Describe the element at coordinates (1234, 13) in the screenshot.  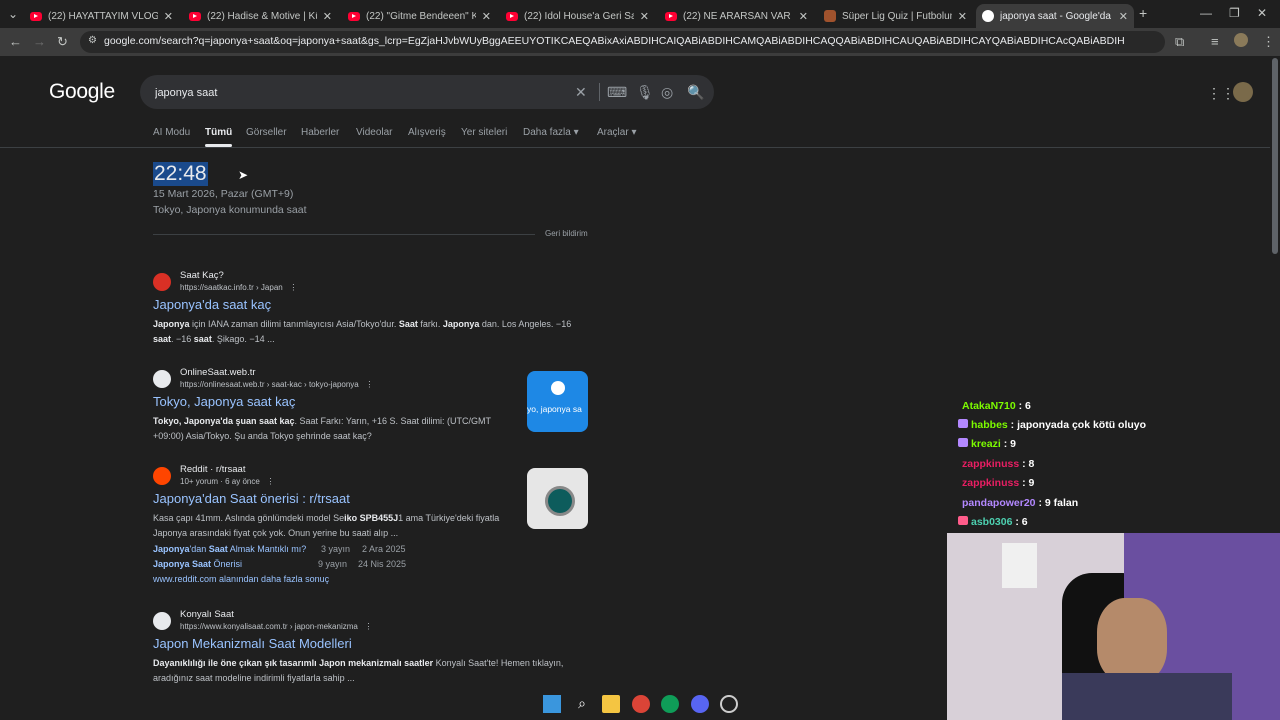
I see `maximize-icon: ❐` at that location.